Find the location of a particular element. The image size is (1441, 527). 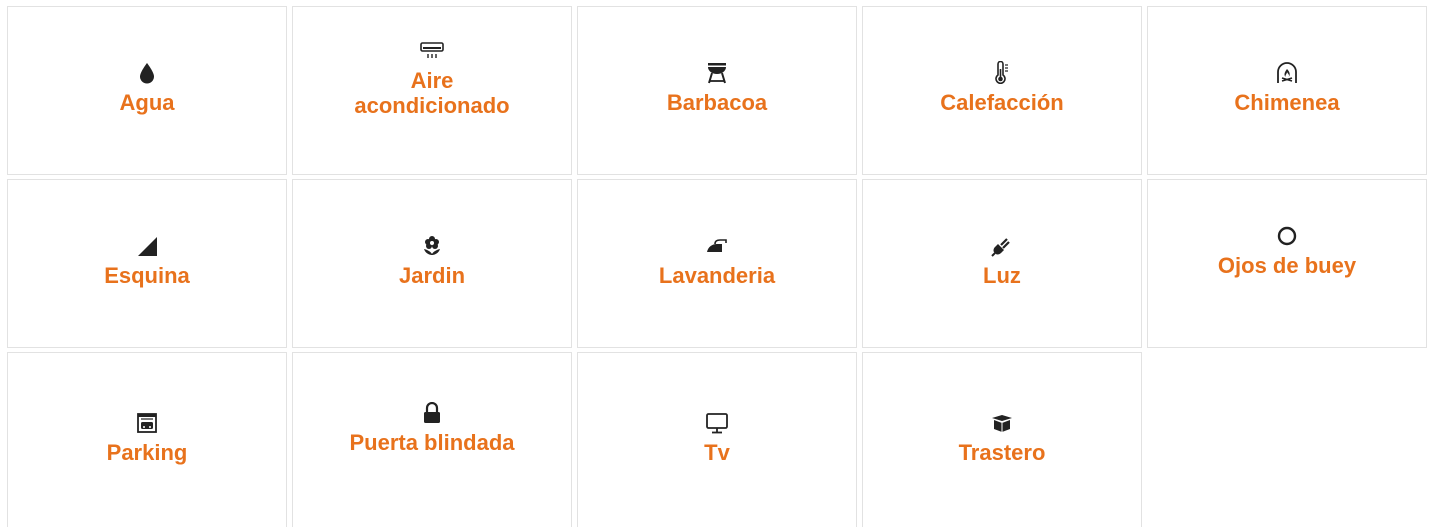

feature-label: Agua is located at coordinates (147, 102).